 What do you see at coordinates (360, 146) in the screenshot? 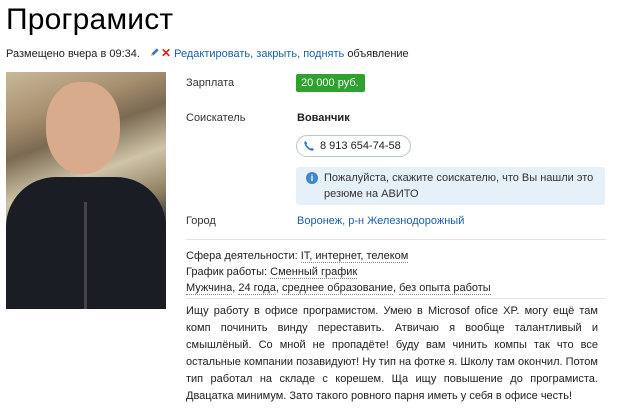
I see `phone-number: 8 913 654-74-58` at bounding box center [360, 146].